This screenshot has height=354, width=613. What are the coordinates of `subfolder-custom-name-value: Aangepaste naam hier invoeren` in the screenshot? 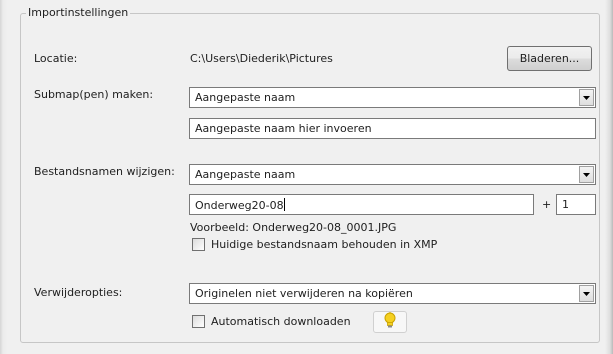 It's located at (283, 128).